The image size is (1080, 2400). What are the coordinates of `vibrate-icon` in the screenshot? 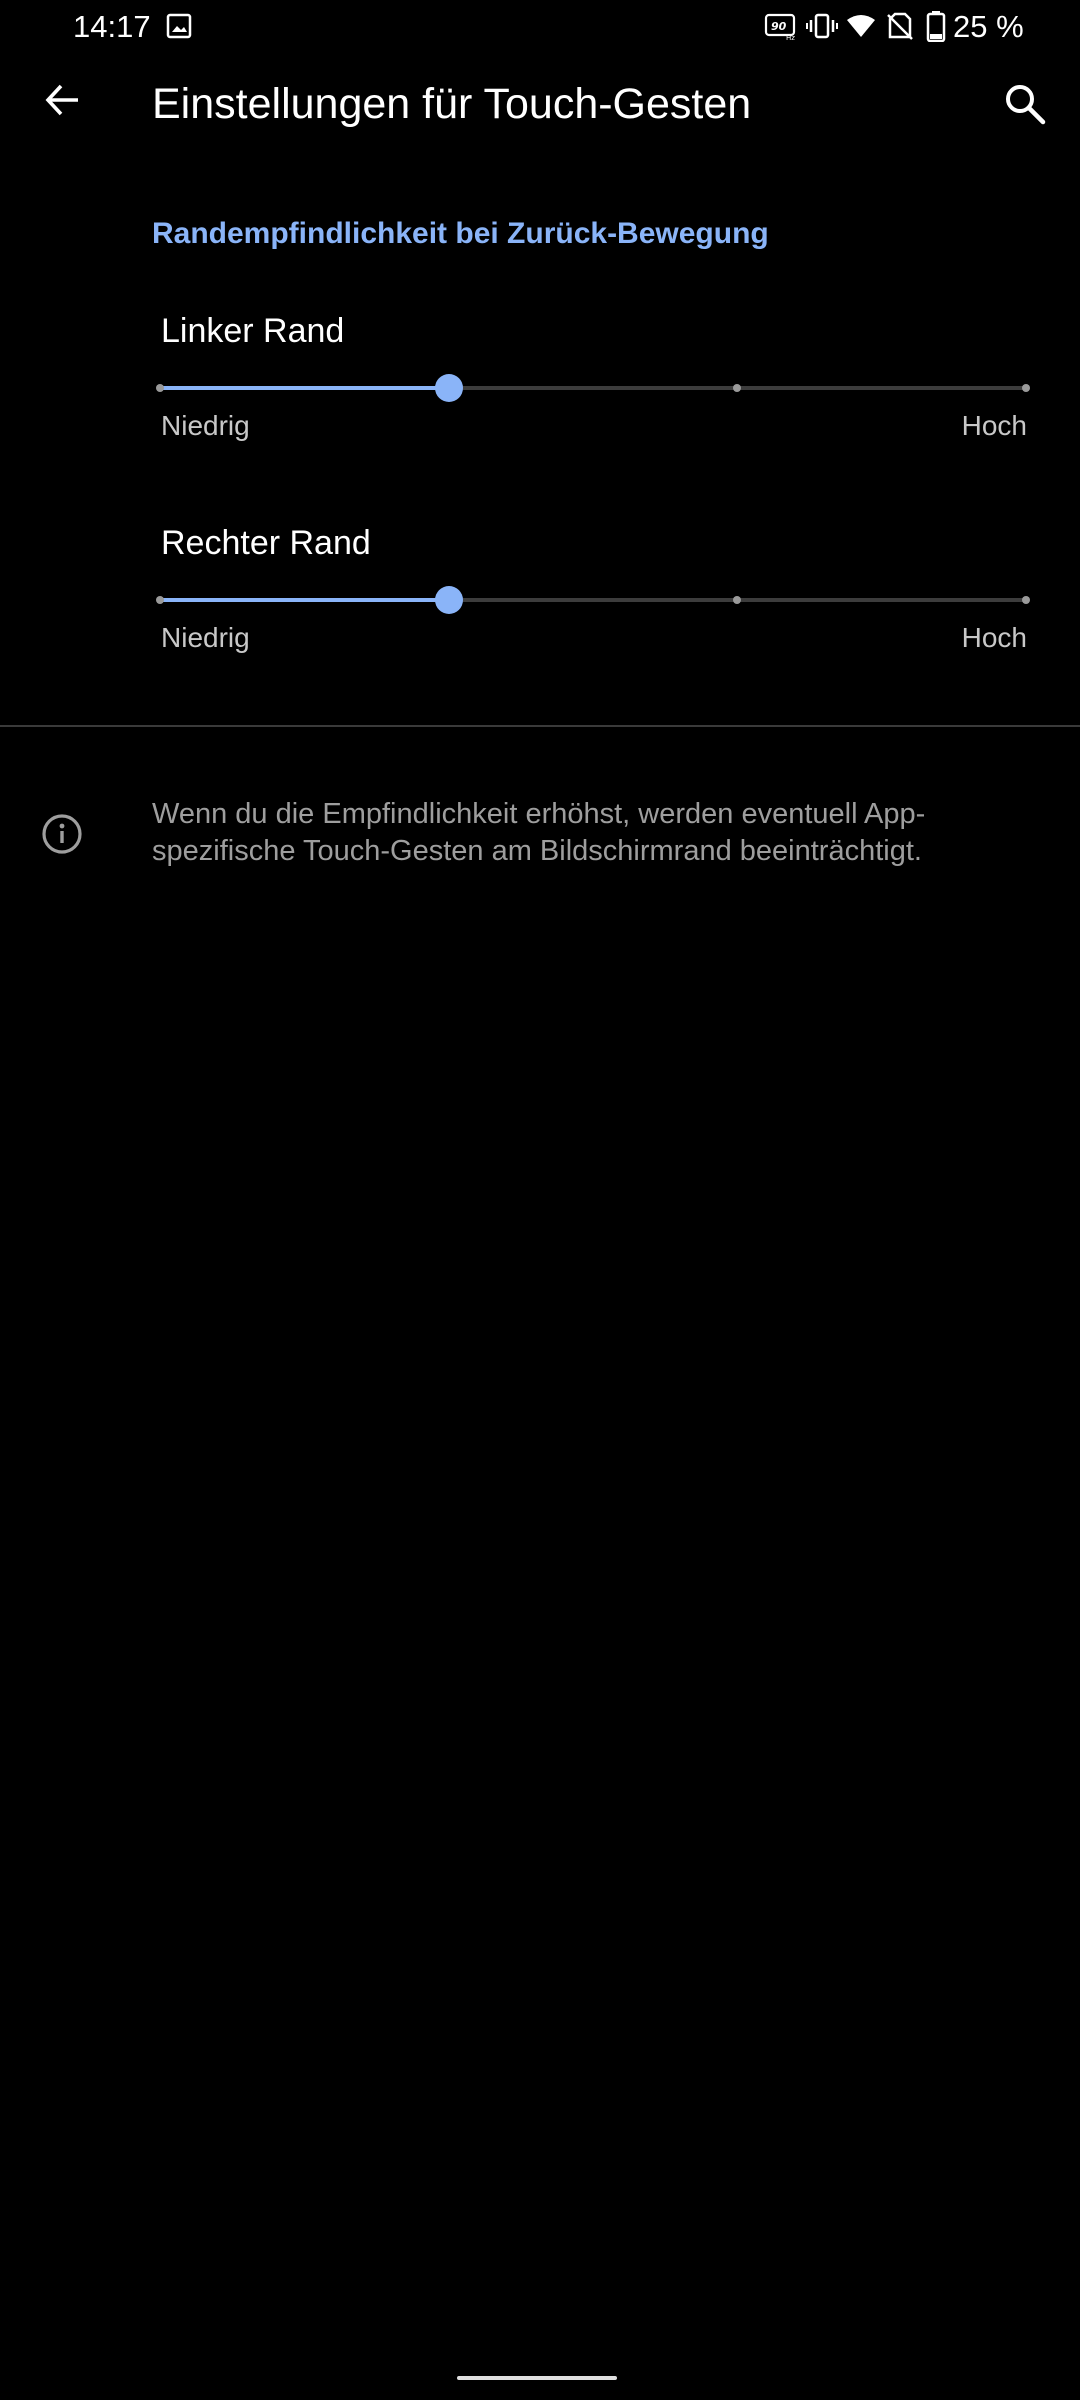 It's located at (822, 28).